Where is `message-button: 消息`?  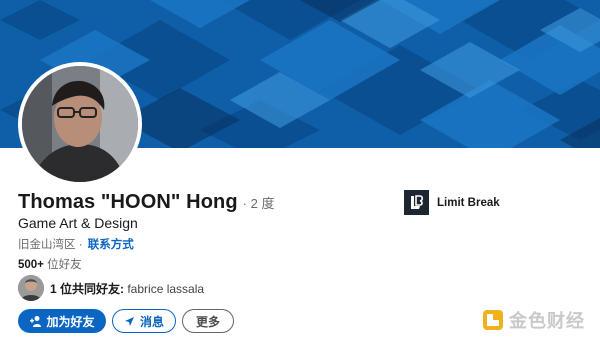 message-button: 消息 is located at coordinates (144, 321).